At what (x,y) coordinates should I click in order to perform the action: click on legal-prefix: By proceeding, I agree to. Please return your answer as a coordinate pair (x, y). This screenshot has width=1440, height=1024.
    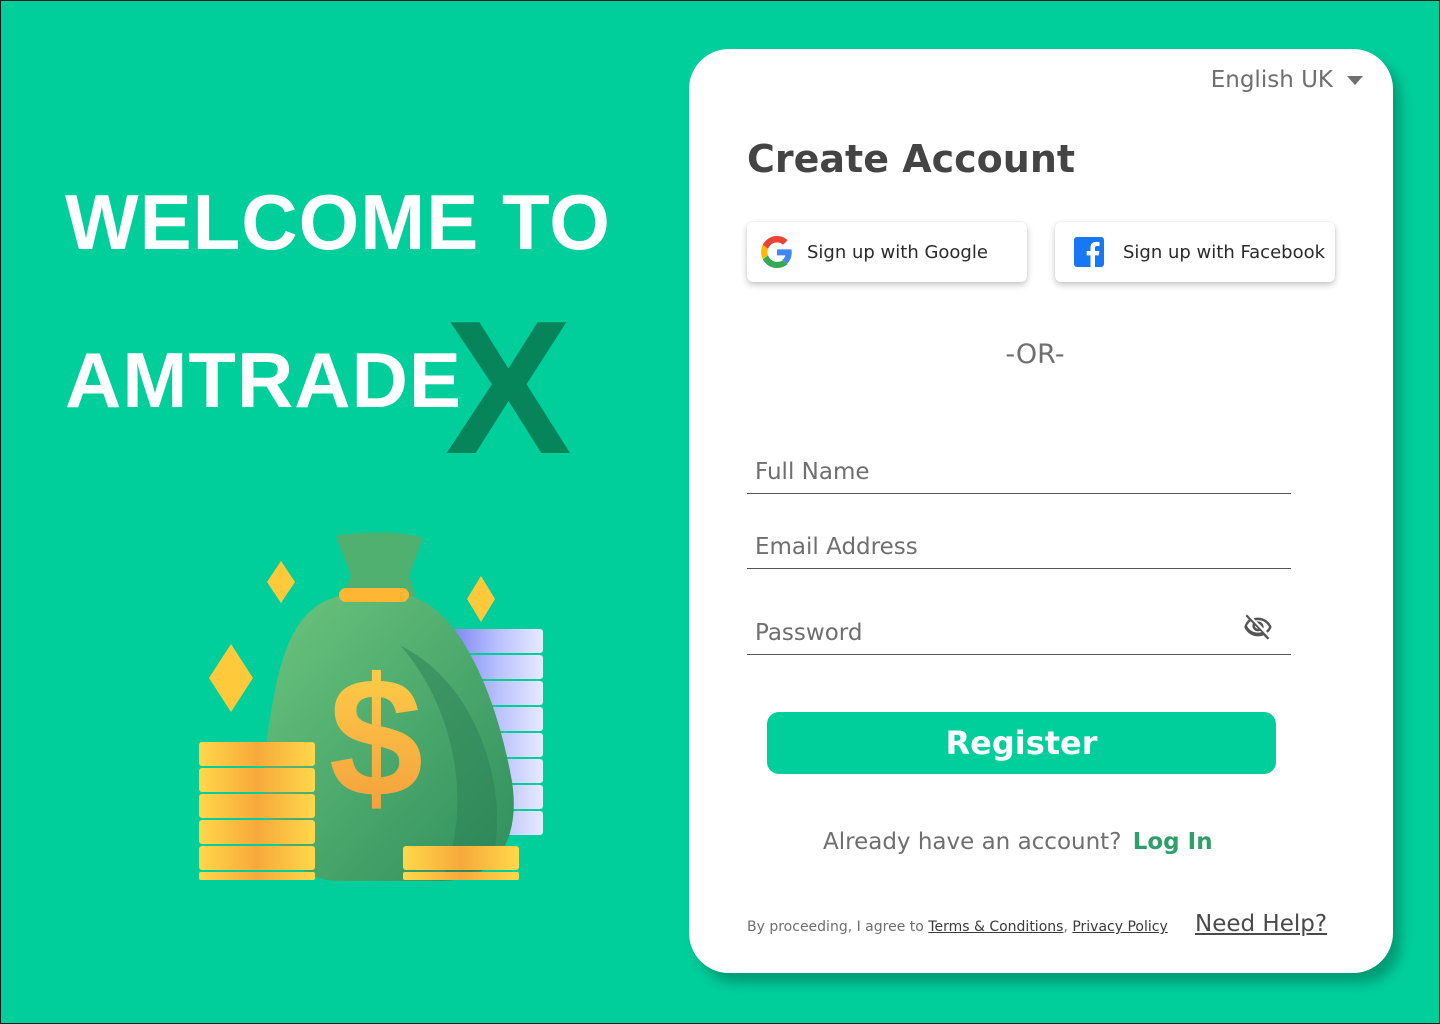
    Looking at the image, I should click on (838, 927).